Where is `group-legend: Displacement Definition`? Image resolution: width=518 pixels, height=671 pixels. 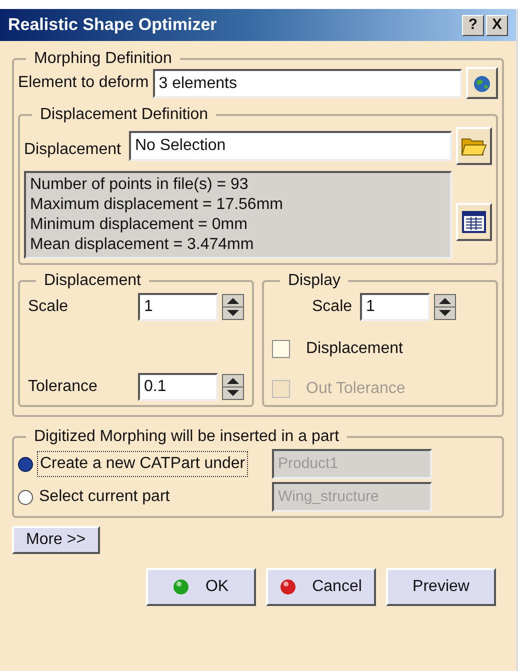
group-legend: Displacement Definition is located at coordinates (124, 115).